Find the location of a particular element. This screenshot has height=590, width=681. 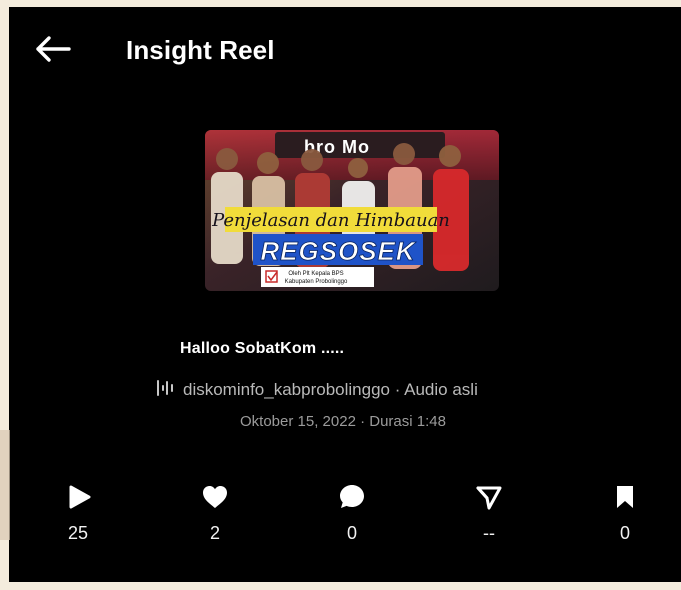

page-title: Insight Reel is located at coordinates (200, 50).